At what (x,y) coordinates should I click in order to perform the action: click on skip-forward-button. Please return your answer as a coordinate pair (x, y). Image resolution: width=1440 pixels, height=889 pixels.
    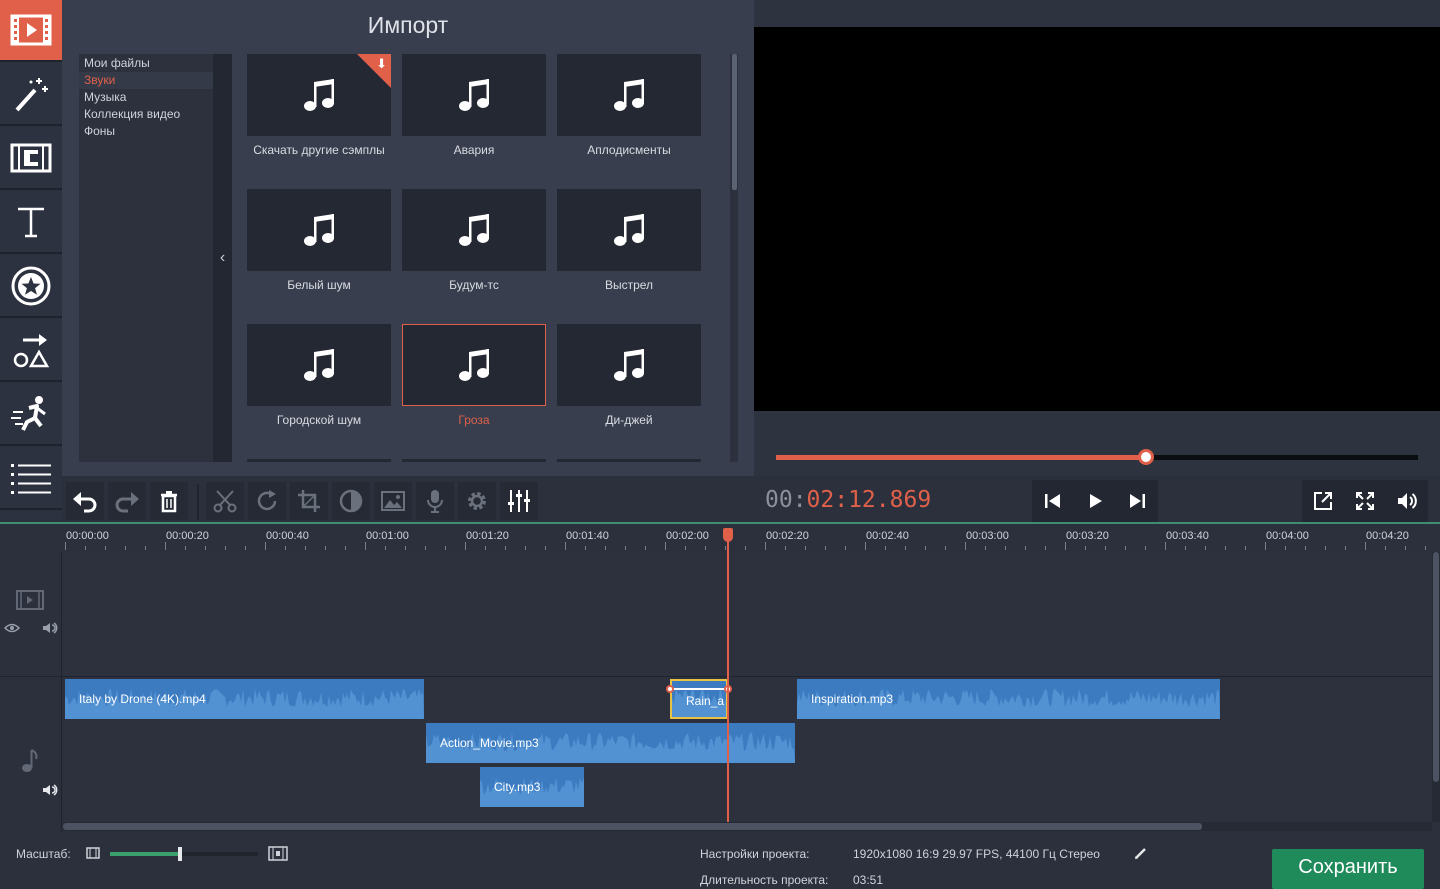
    Looking at the image, I should click on (1137, 501).